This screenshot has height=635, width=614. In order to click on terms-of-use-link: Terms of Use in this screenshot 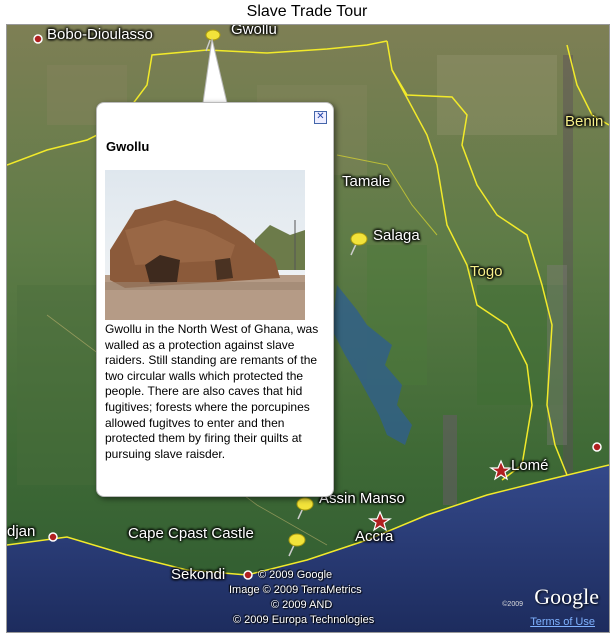, I will do `click(562, 622)`.